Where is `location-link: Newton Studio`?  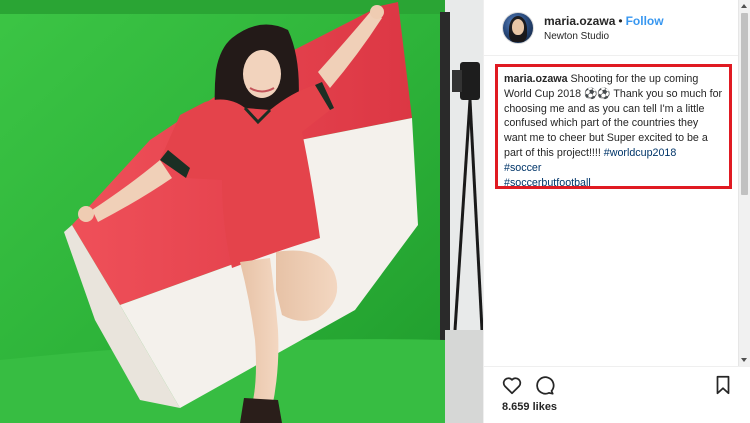
location-link: Newton Studio is located at coordinates (576, 36).